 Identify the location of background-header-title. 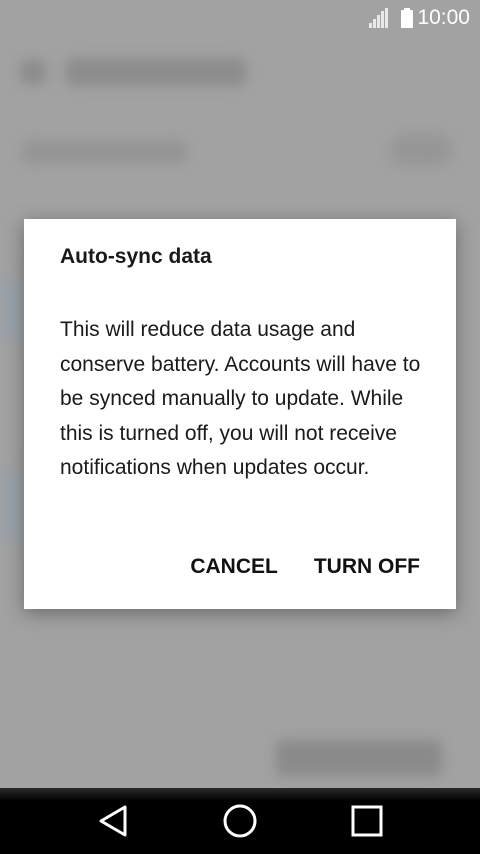
(156, 72).